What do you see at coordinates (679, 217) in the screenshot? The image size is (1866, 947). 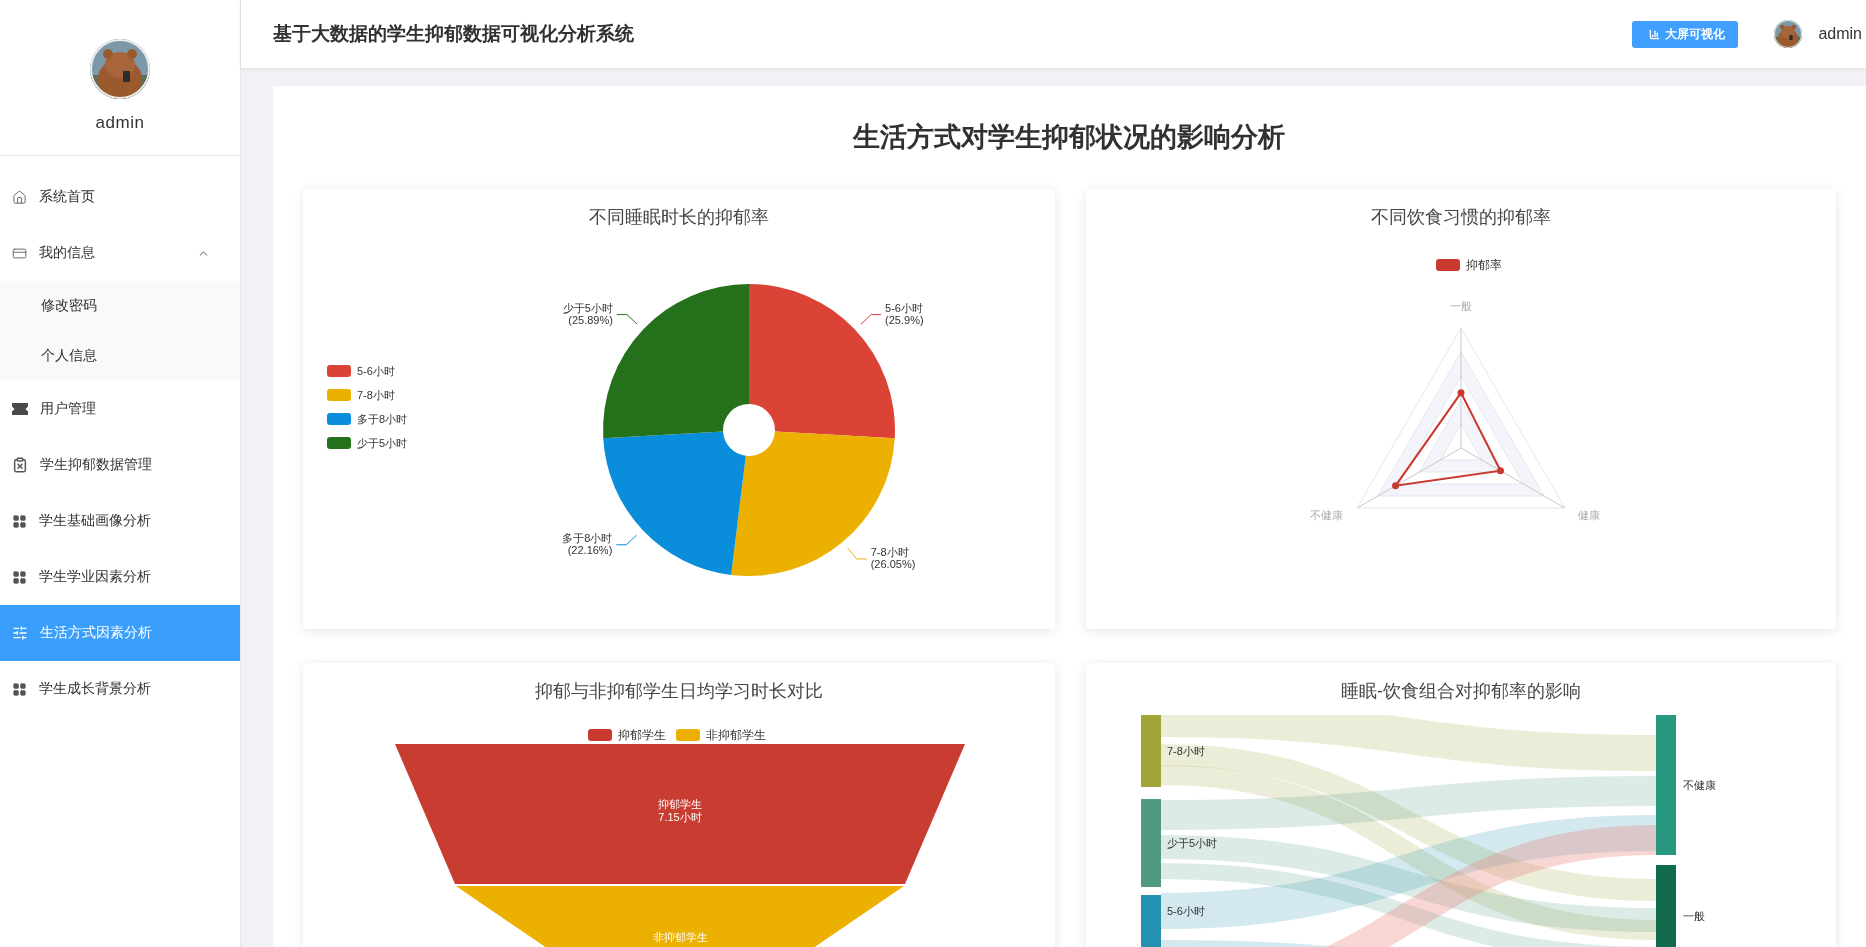 I see `chart-title: 不同睡眠时长的抑郁率` at bounding box center [679, 217].